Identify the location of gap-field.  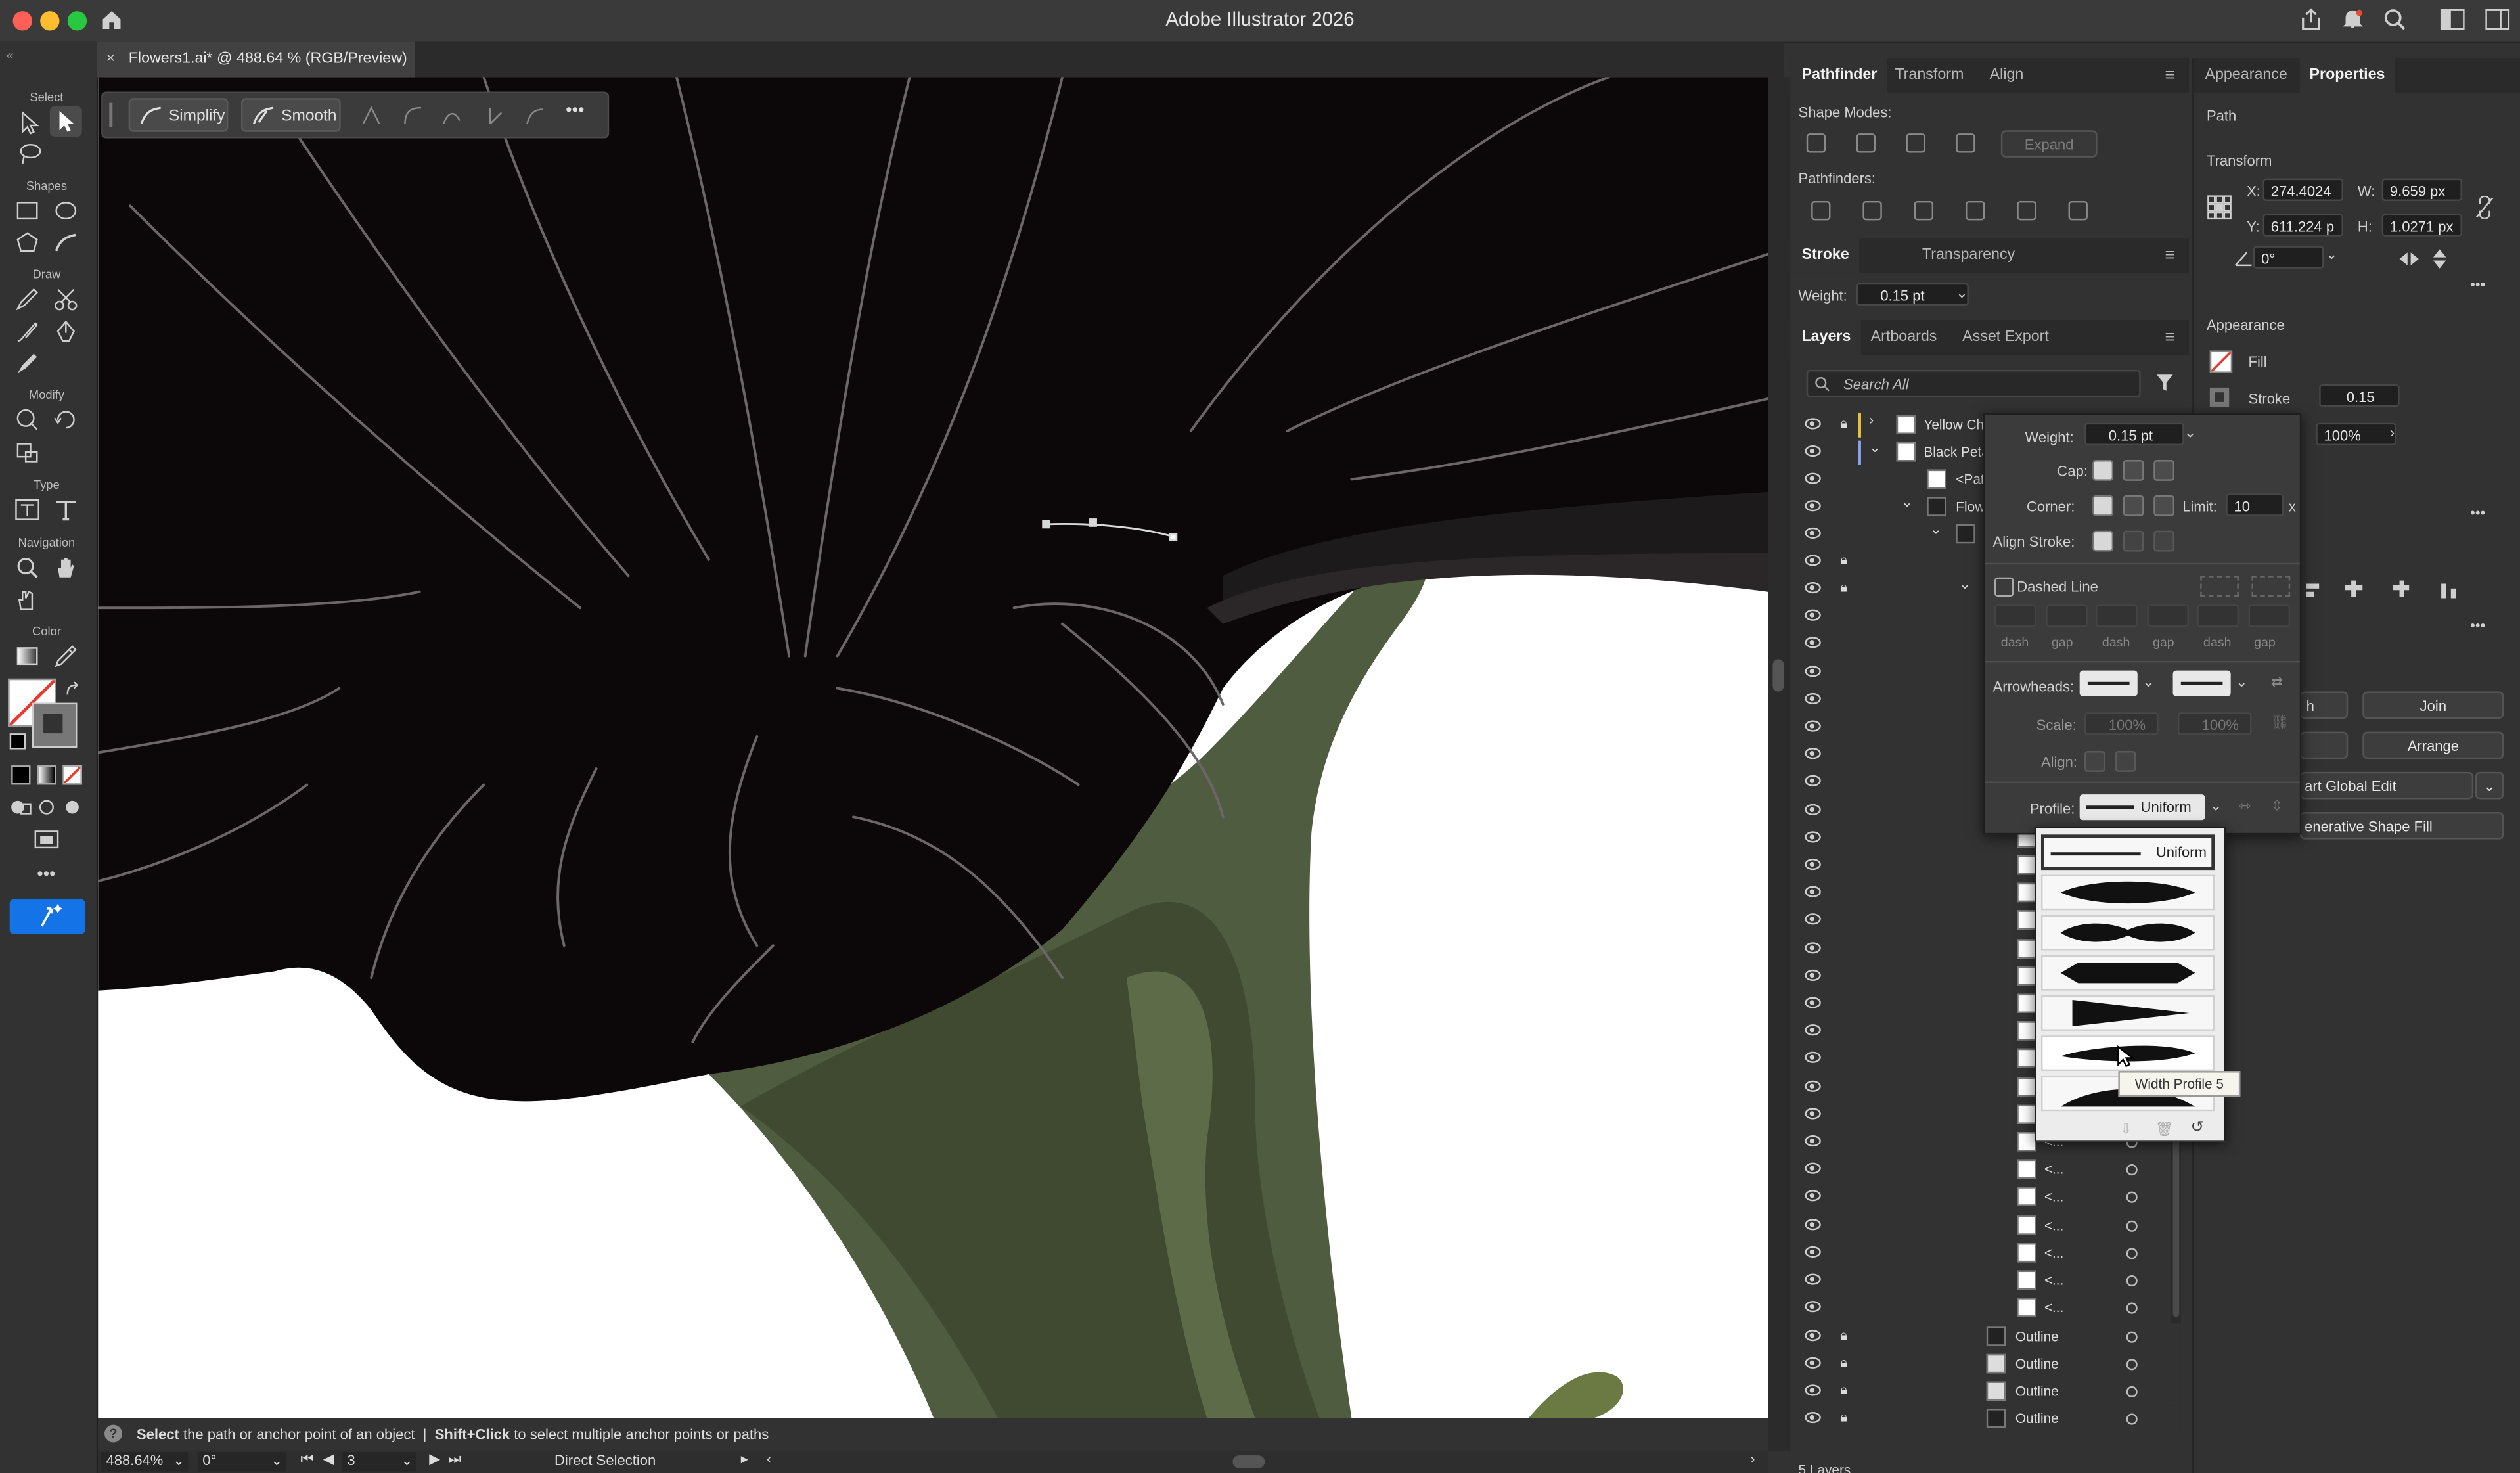
(2268, 616).